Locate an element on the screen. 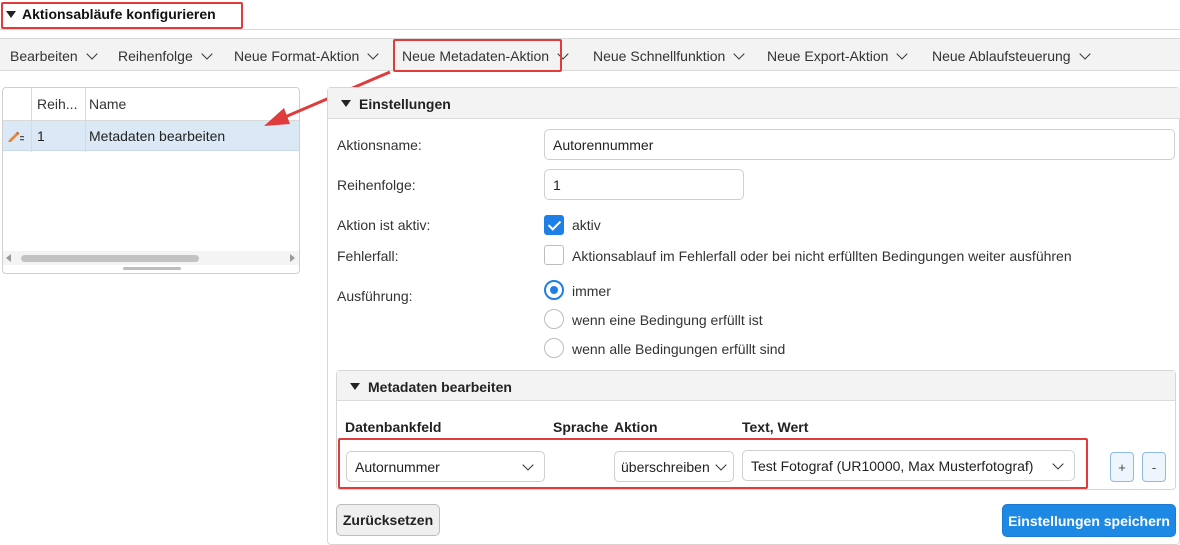  metadata-header: Metadaten bearbeiten is located at coordinates (756, 386).